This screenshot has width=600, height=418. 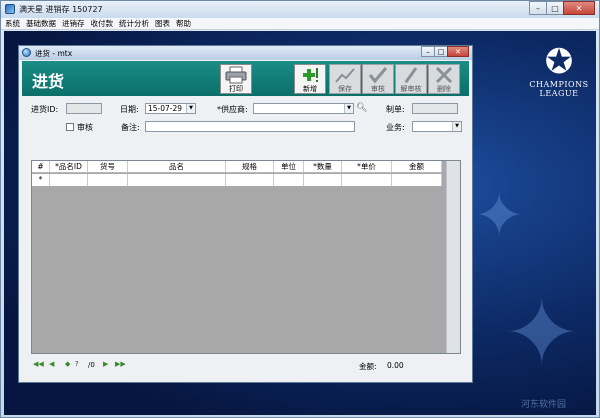 What do you see at coordinates (559, 84) in the screenshot?
I see `logo-text-champions: CHAMPIONS` at bounding box center [559, 84].